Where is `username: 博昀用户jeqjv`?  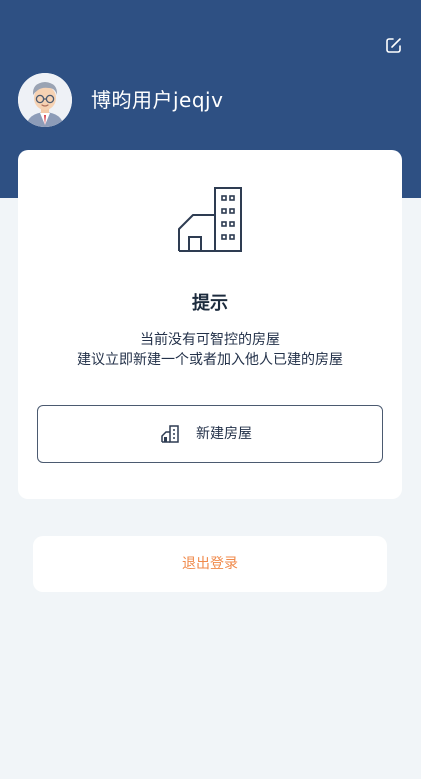
username: 博昀用户jeqjv is located at coordinates (157, 100).